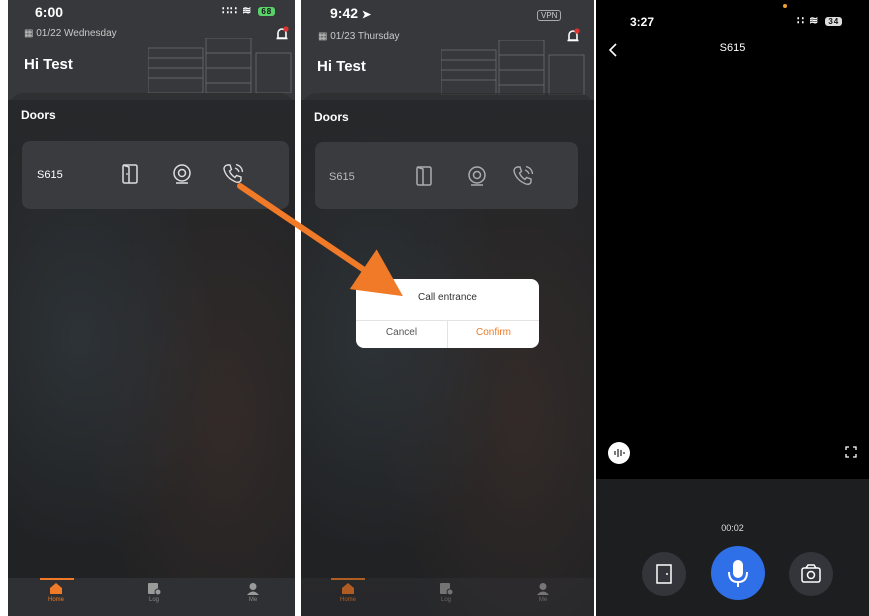  I want to click on audio-wave-button, so click(619, 453).